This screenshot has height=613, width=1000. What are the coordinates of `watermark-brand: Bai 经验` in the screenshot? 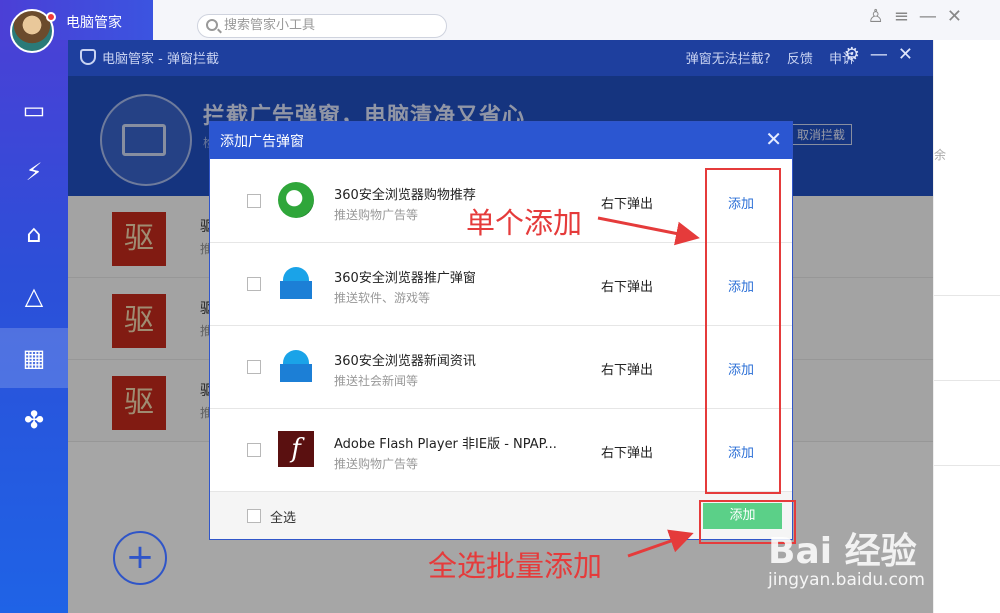 It's located at (842, 551).